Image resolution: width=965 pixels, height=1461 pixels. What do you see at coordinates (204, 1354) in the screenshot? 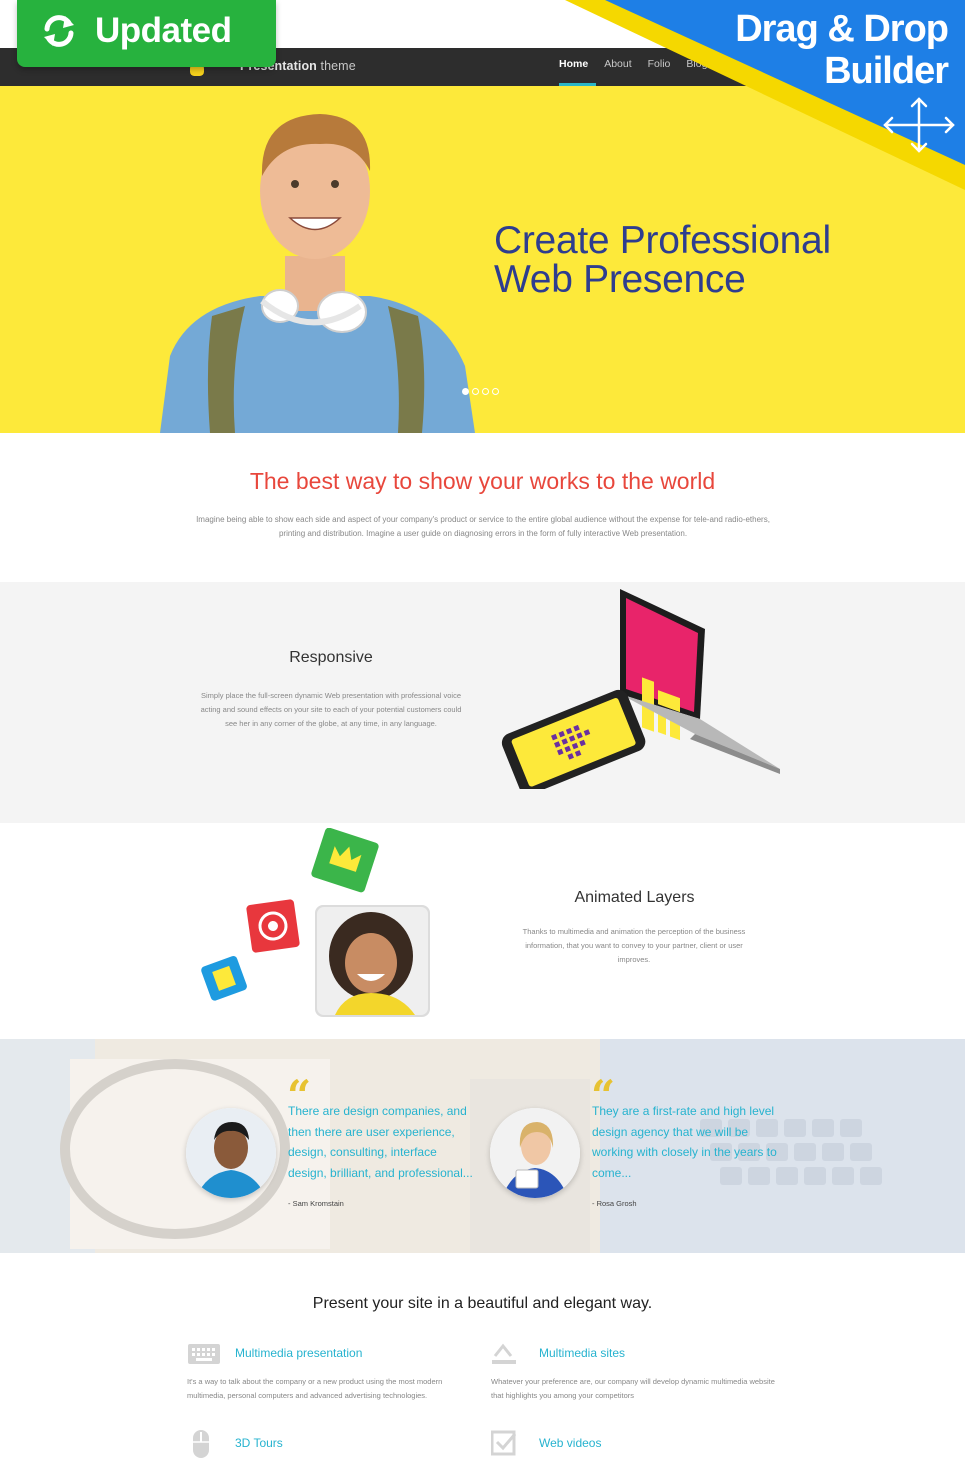
I see `keyboard-icon` at bounding box center [204, 1354].